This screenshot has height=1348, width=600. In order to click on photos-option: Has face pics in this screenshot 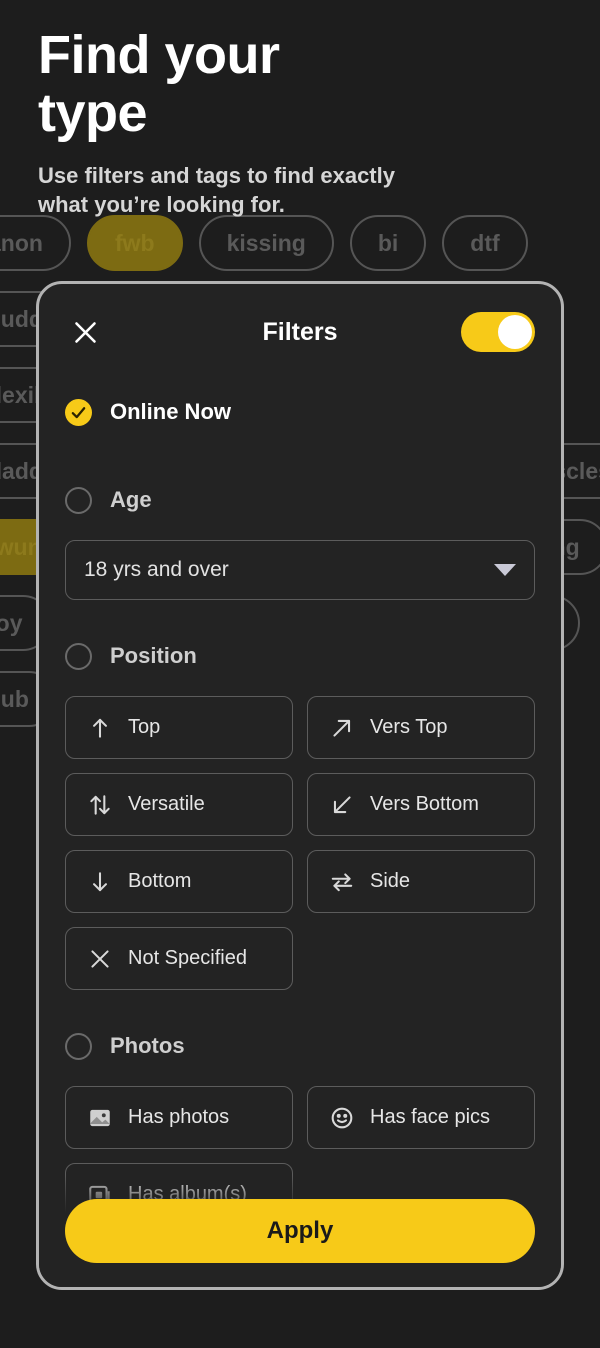, I will do `click(421, 1117)`.